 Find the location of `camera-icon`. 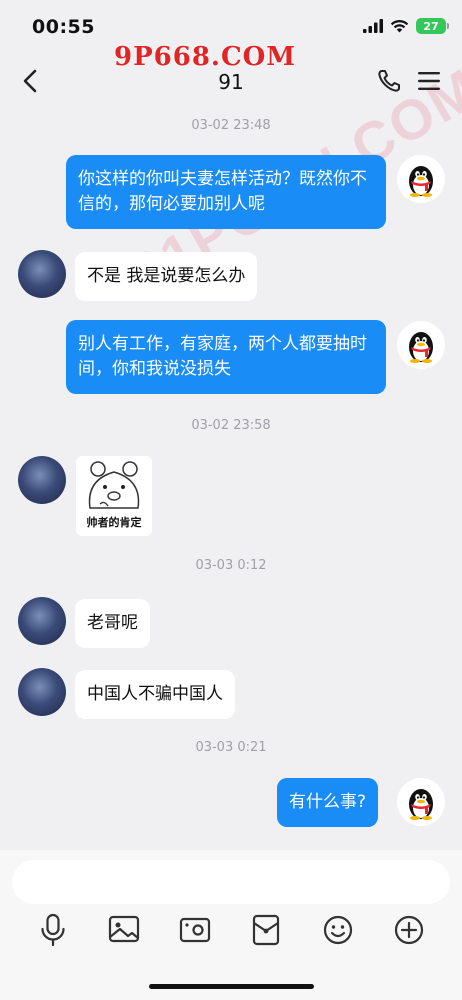

camera-icon is located at coordinates (195, 930).